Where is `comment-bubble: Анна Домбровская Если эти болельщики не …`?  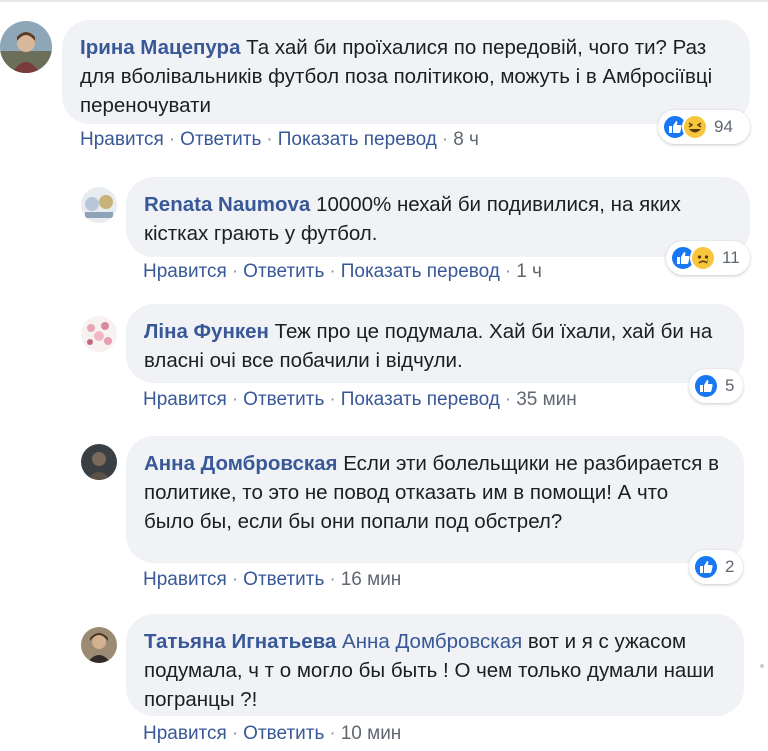 comment-bubble: Анна Домбровская Если эти болельщики не … is located at coordinates (435, 499).